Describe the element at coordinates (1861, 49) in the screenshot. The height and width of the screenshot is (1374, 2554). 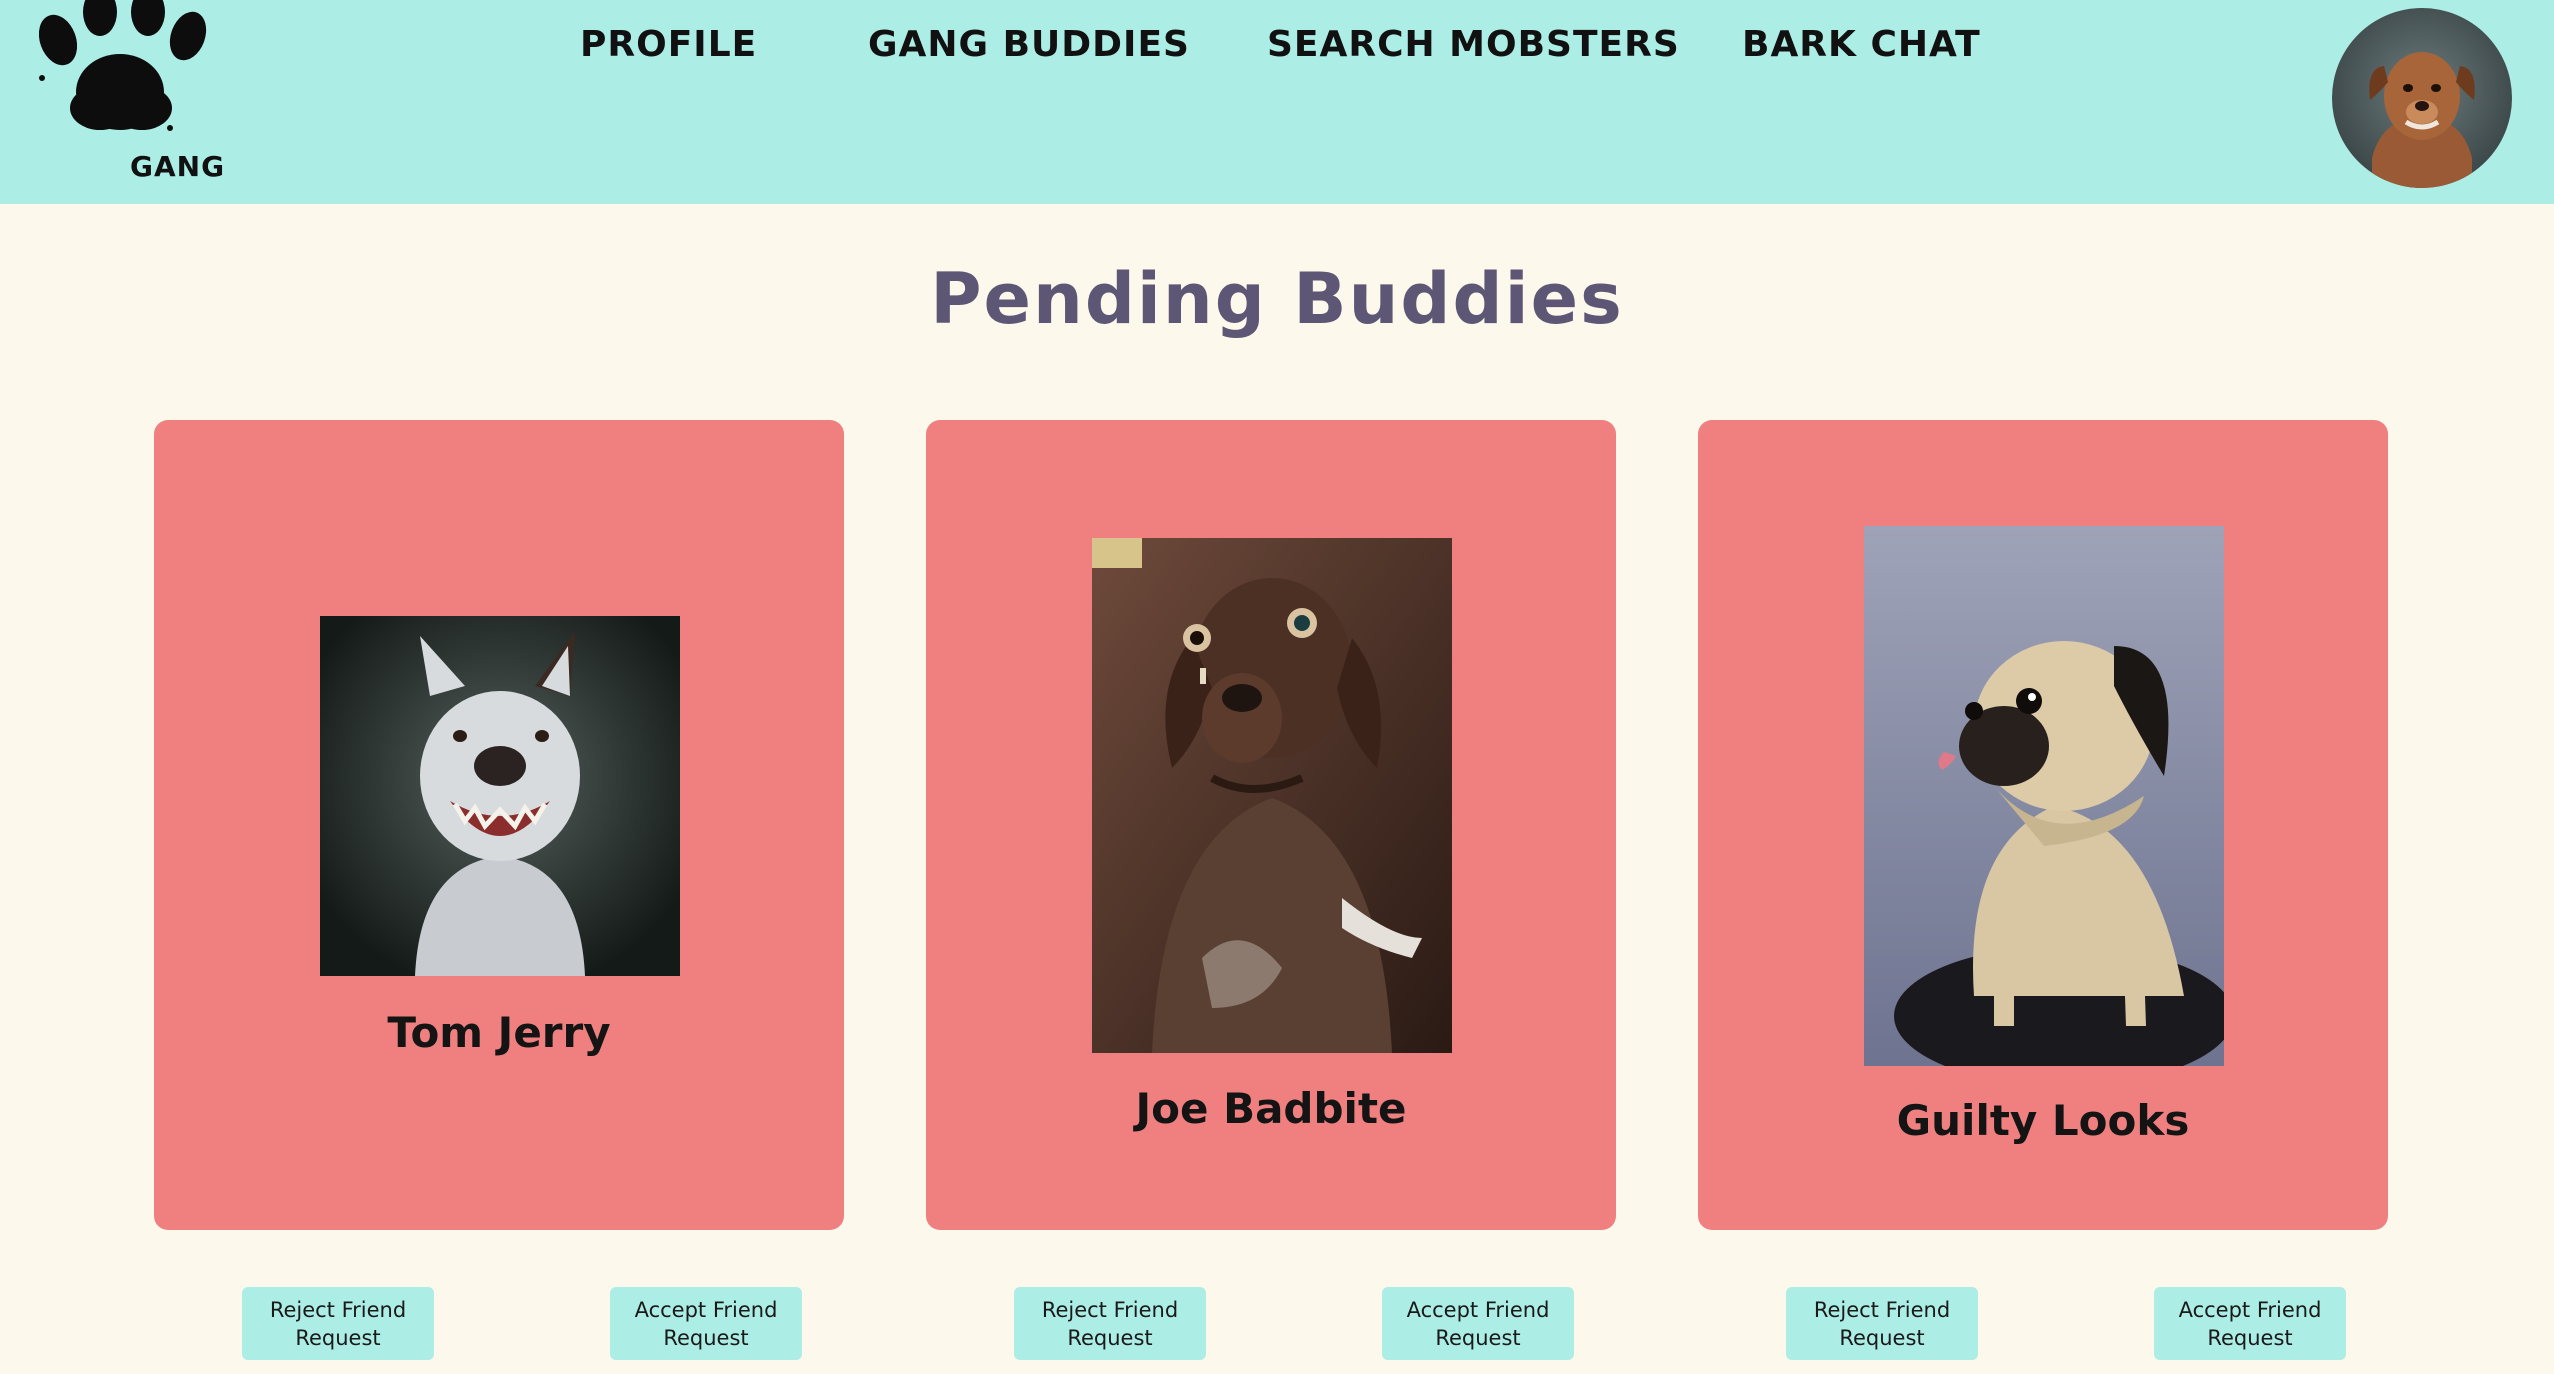
I see `nav-bark-chat: BARK CHAT` at that location.